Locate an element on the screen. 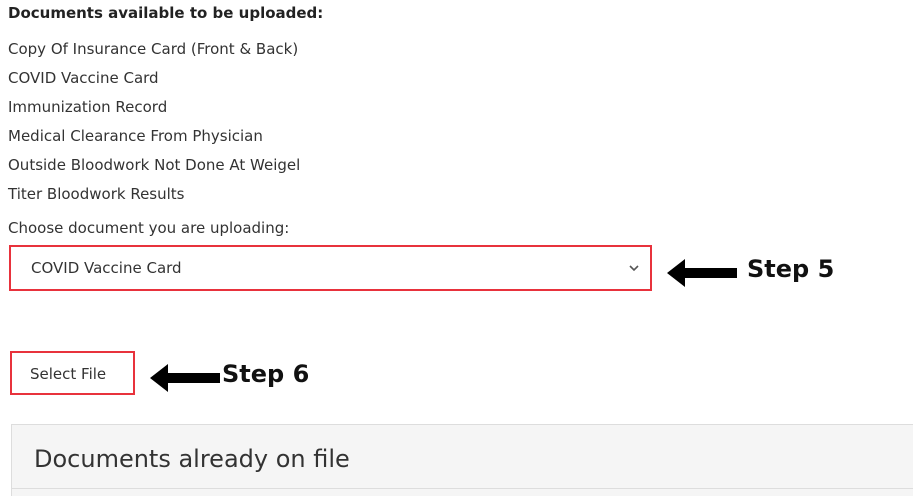 Image resolution: width=913 pixels, height=496 pixels. panel-divider is located at coordinates (462, 488).